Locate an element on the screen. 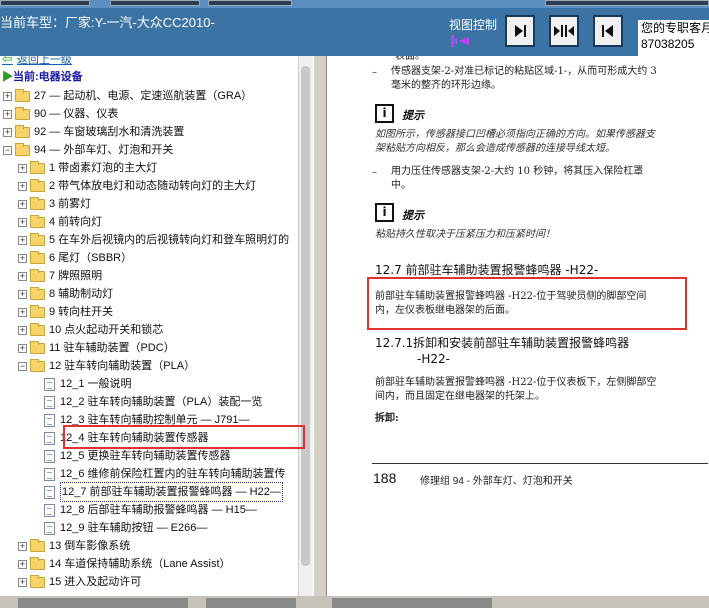 Image resolution: width=709 pixels, height=608 pixels. back-link: ⇦ 返回上一级 is located at coordinates (37, 61).